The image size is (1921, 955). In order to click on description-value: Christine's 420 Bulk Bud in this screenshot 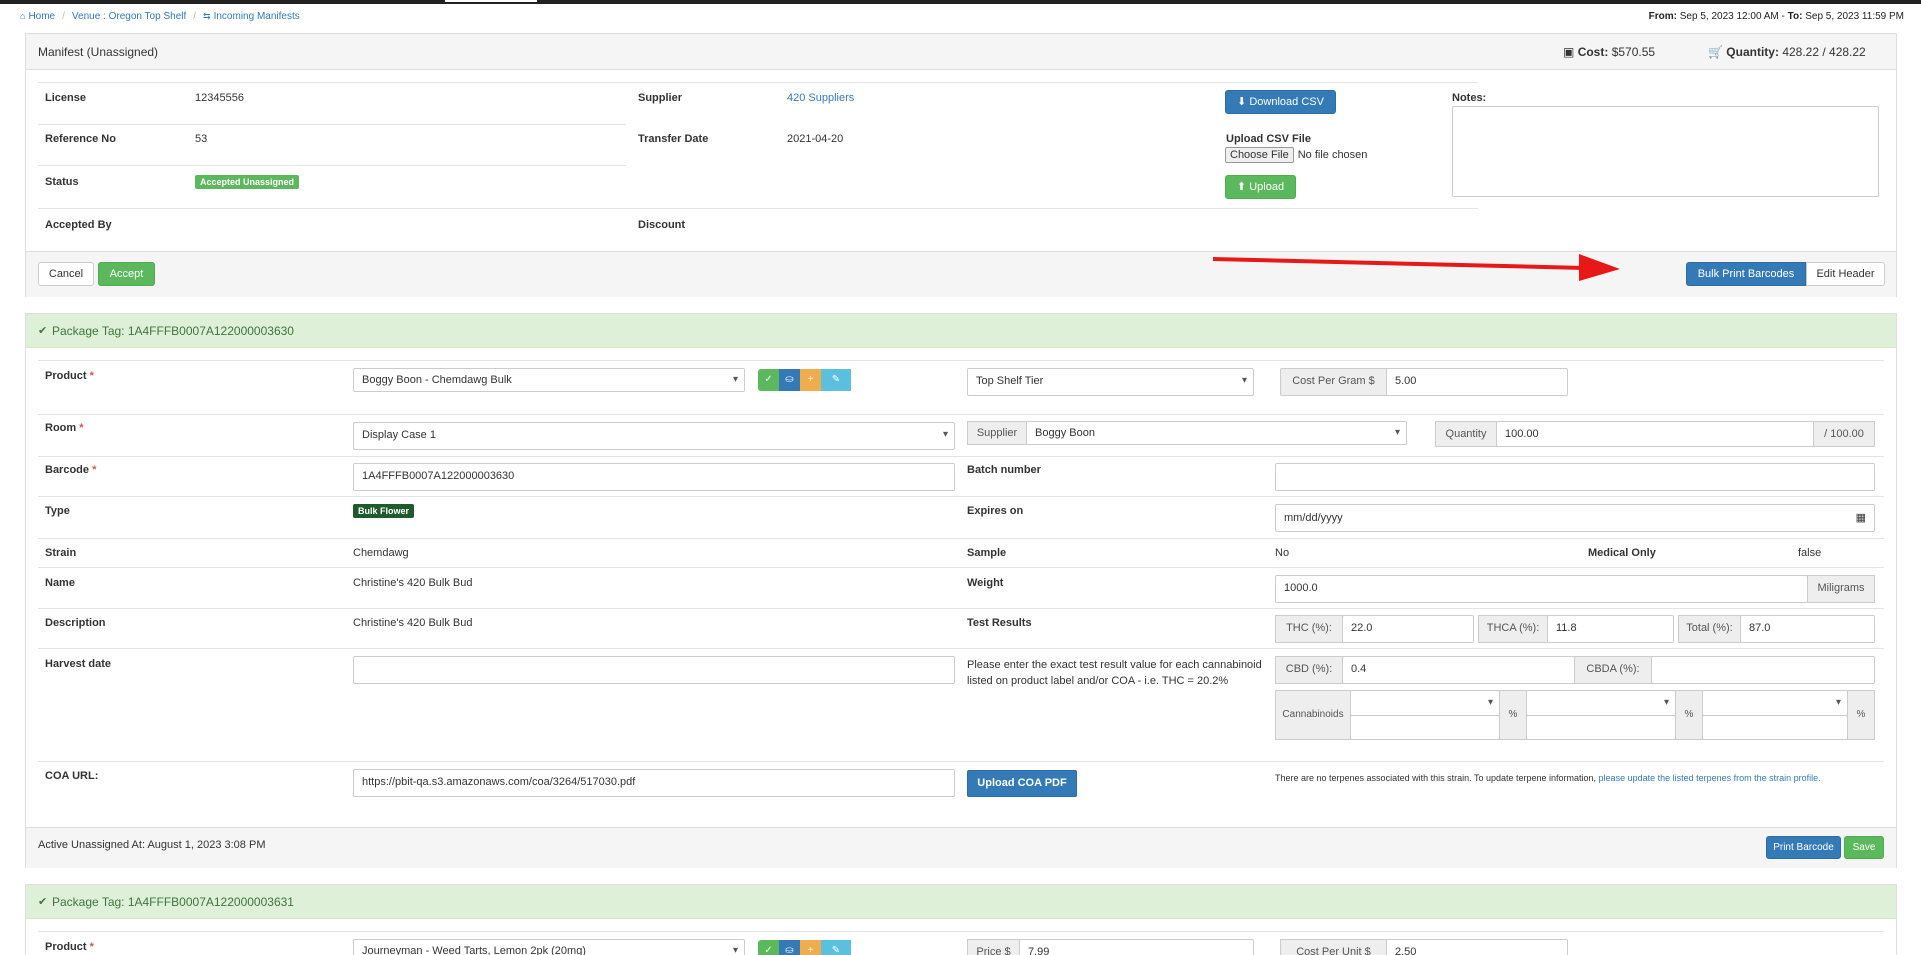, I will do `click(413, 623)`.